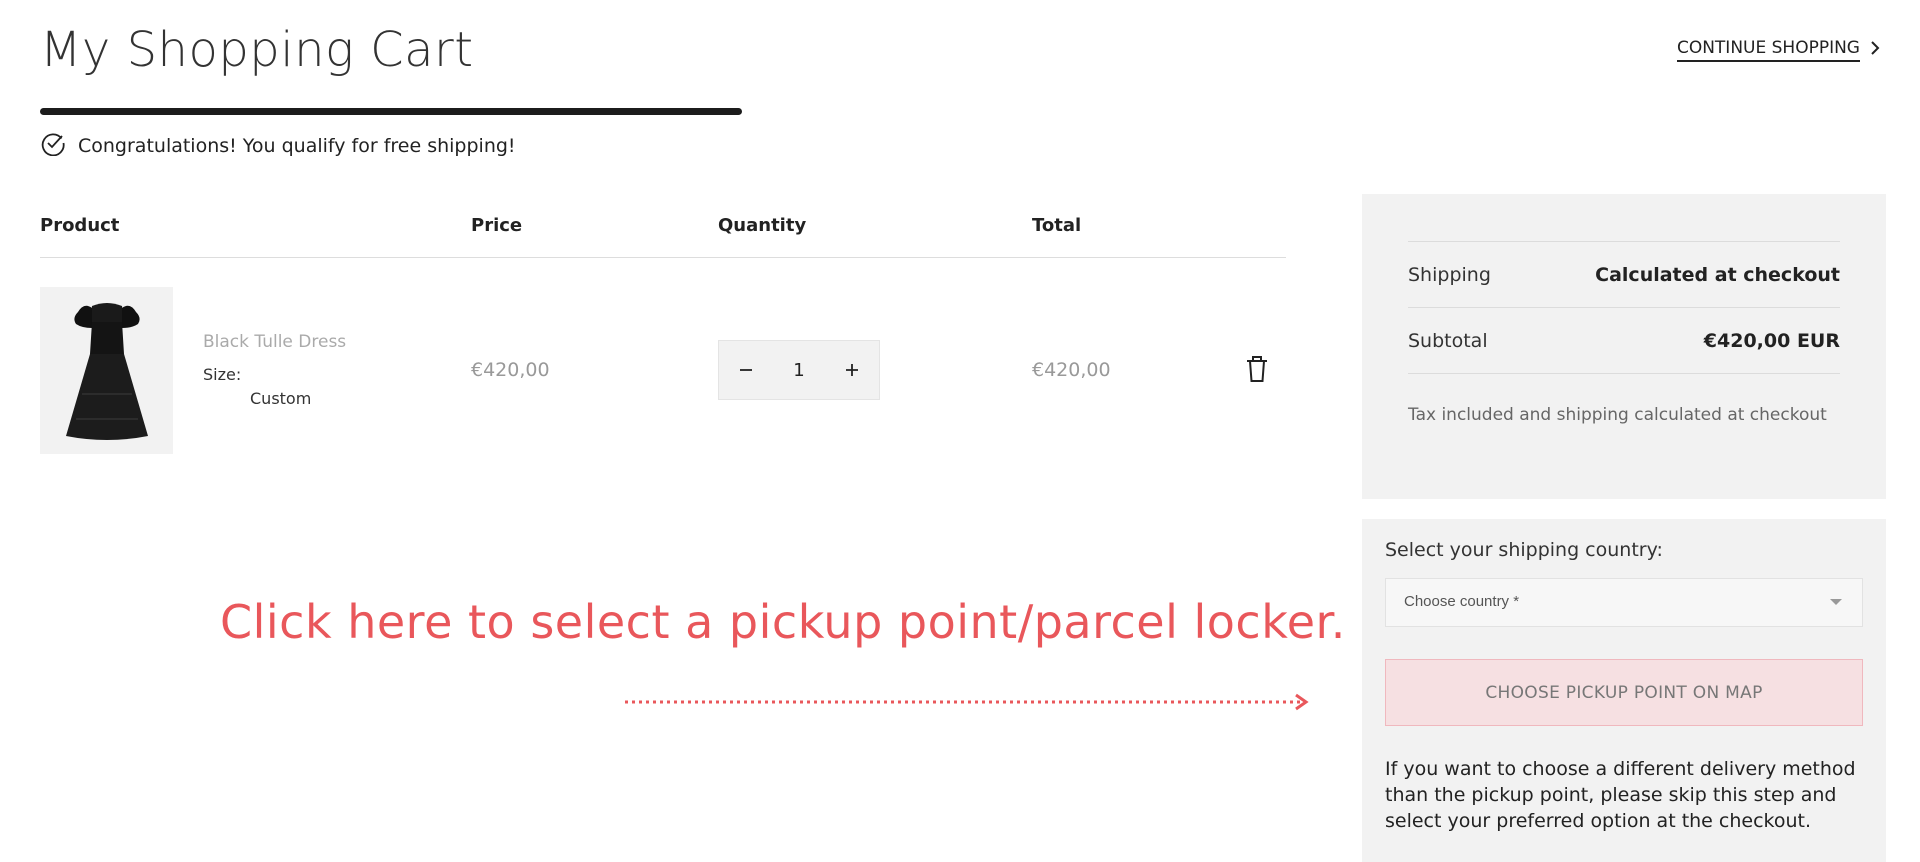 Image resolution: width=1920 pixels, height=862 pixels. I want to click on minus-icon, so click(746, 370).